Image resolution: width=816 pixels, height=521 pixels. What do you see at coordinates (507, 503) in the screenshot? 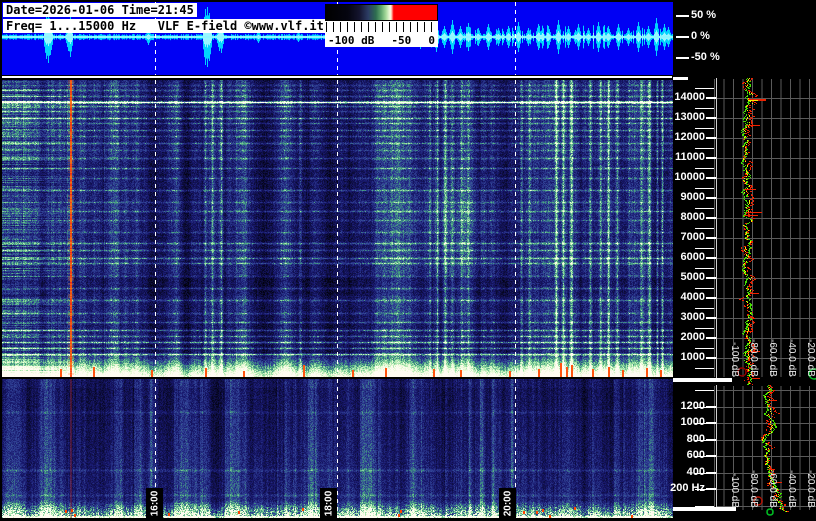
I see `time-tick-label: 20:00` at bounding box center [507, 503].